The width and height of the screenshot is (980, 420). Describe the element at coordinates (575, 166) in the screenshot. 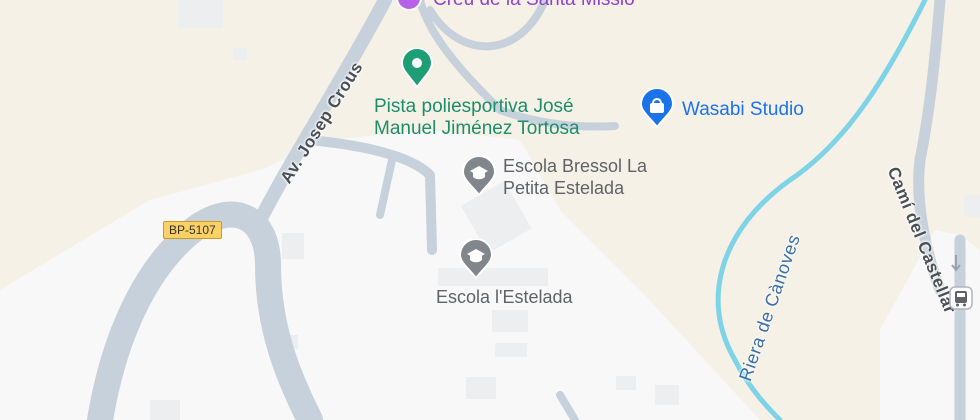

I see `poi-label-bressol-line1: Escola Bressol La` at that location.